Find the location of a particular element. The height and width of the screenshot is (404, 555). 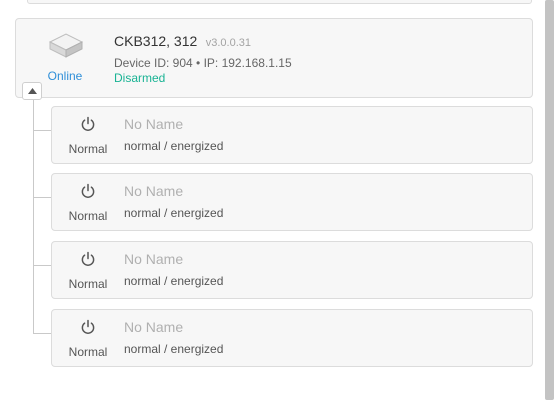

device-info: Device ID: 904 • IP: 192.168.1.15 is located at coordinates (203, 63).